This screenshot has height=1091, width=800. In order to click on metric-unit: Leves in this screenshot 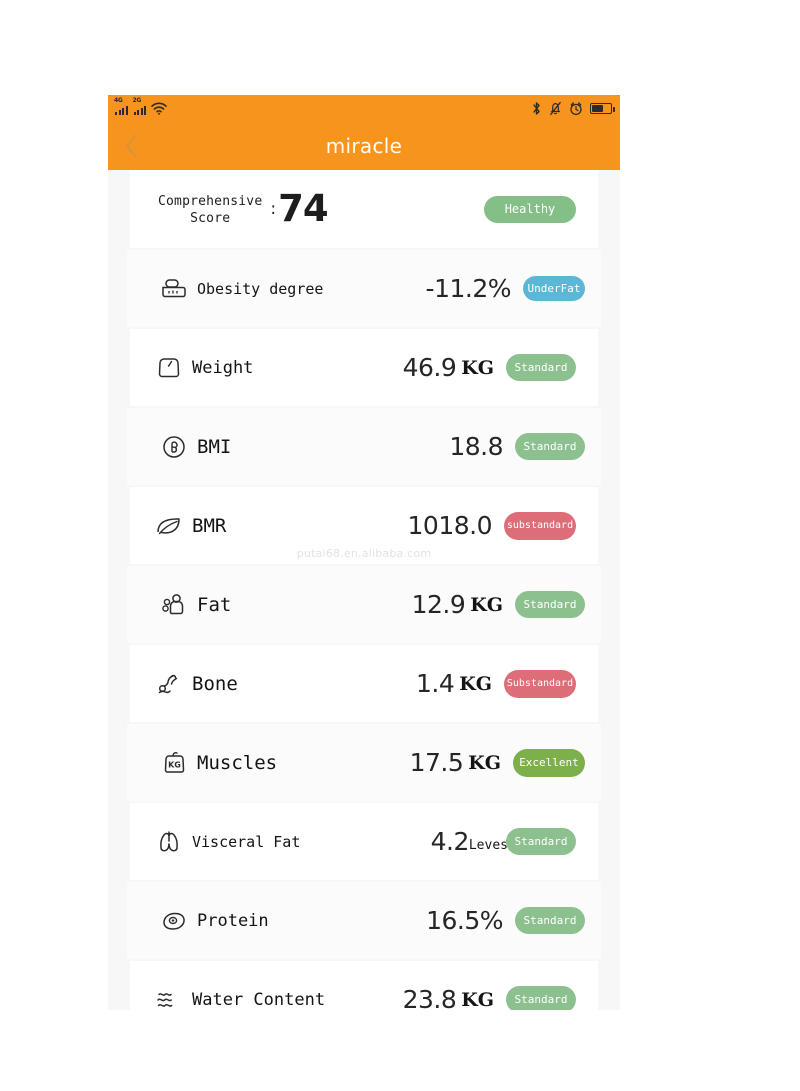, I will do `click(488, 845)`.